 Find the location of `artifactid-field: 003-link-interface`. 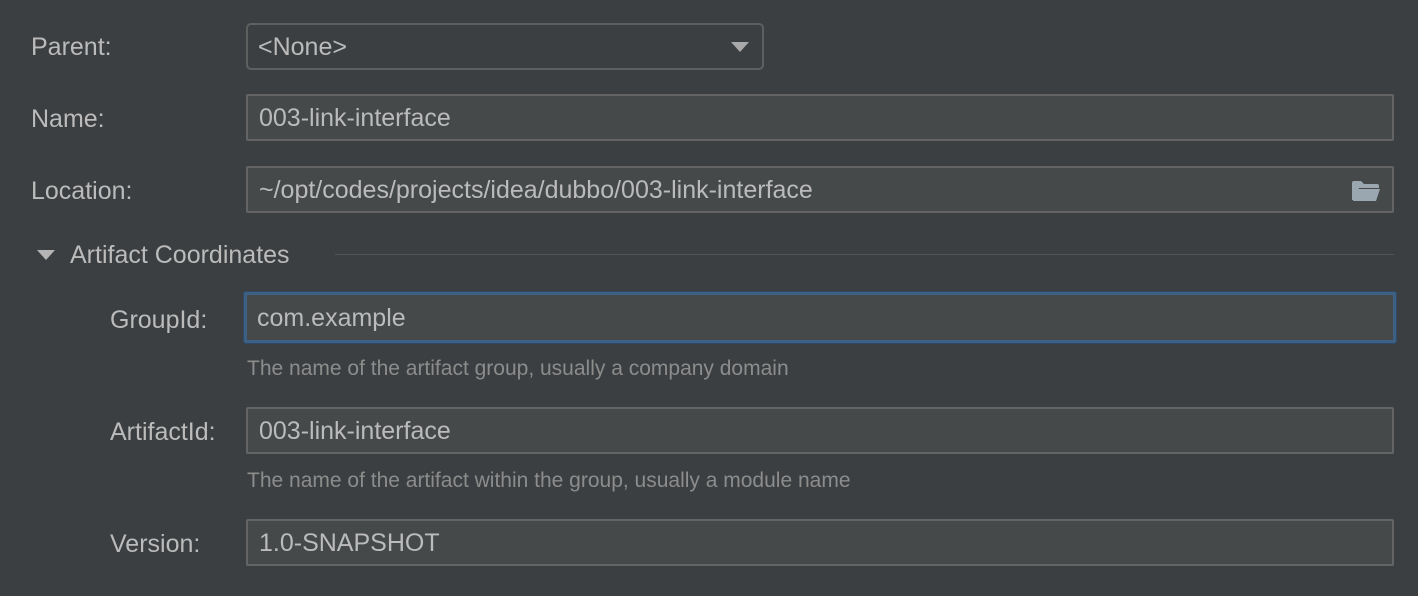

artifactid-field: 003-link-interface is located at coordinates (820, 430).